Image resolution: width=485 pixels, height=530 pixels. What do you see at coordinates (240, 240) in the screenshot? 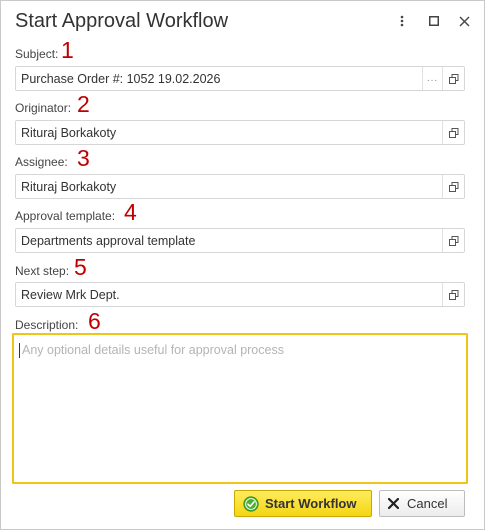
I see `approval-template-field: Departments approval template` at bounding box center [240, 240].